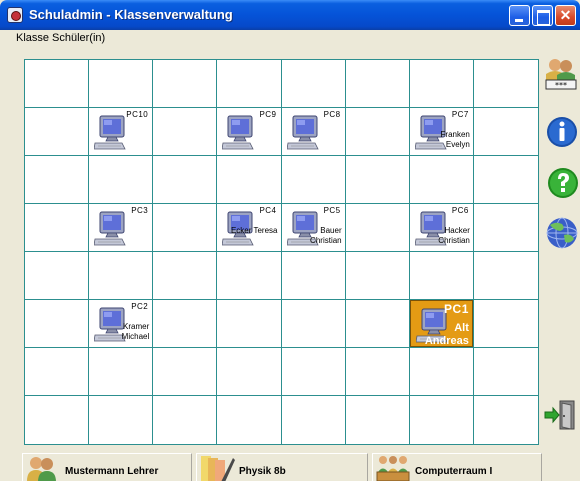 The width and height of the screenshot is (580, 481). What do you see at coordinates (560, 74) in the screenshot?
I see `users-password-icon: ***` at bounding box center [560, 74].